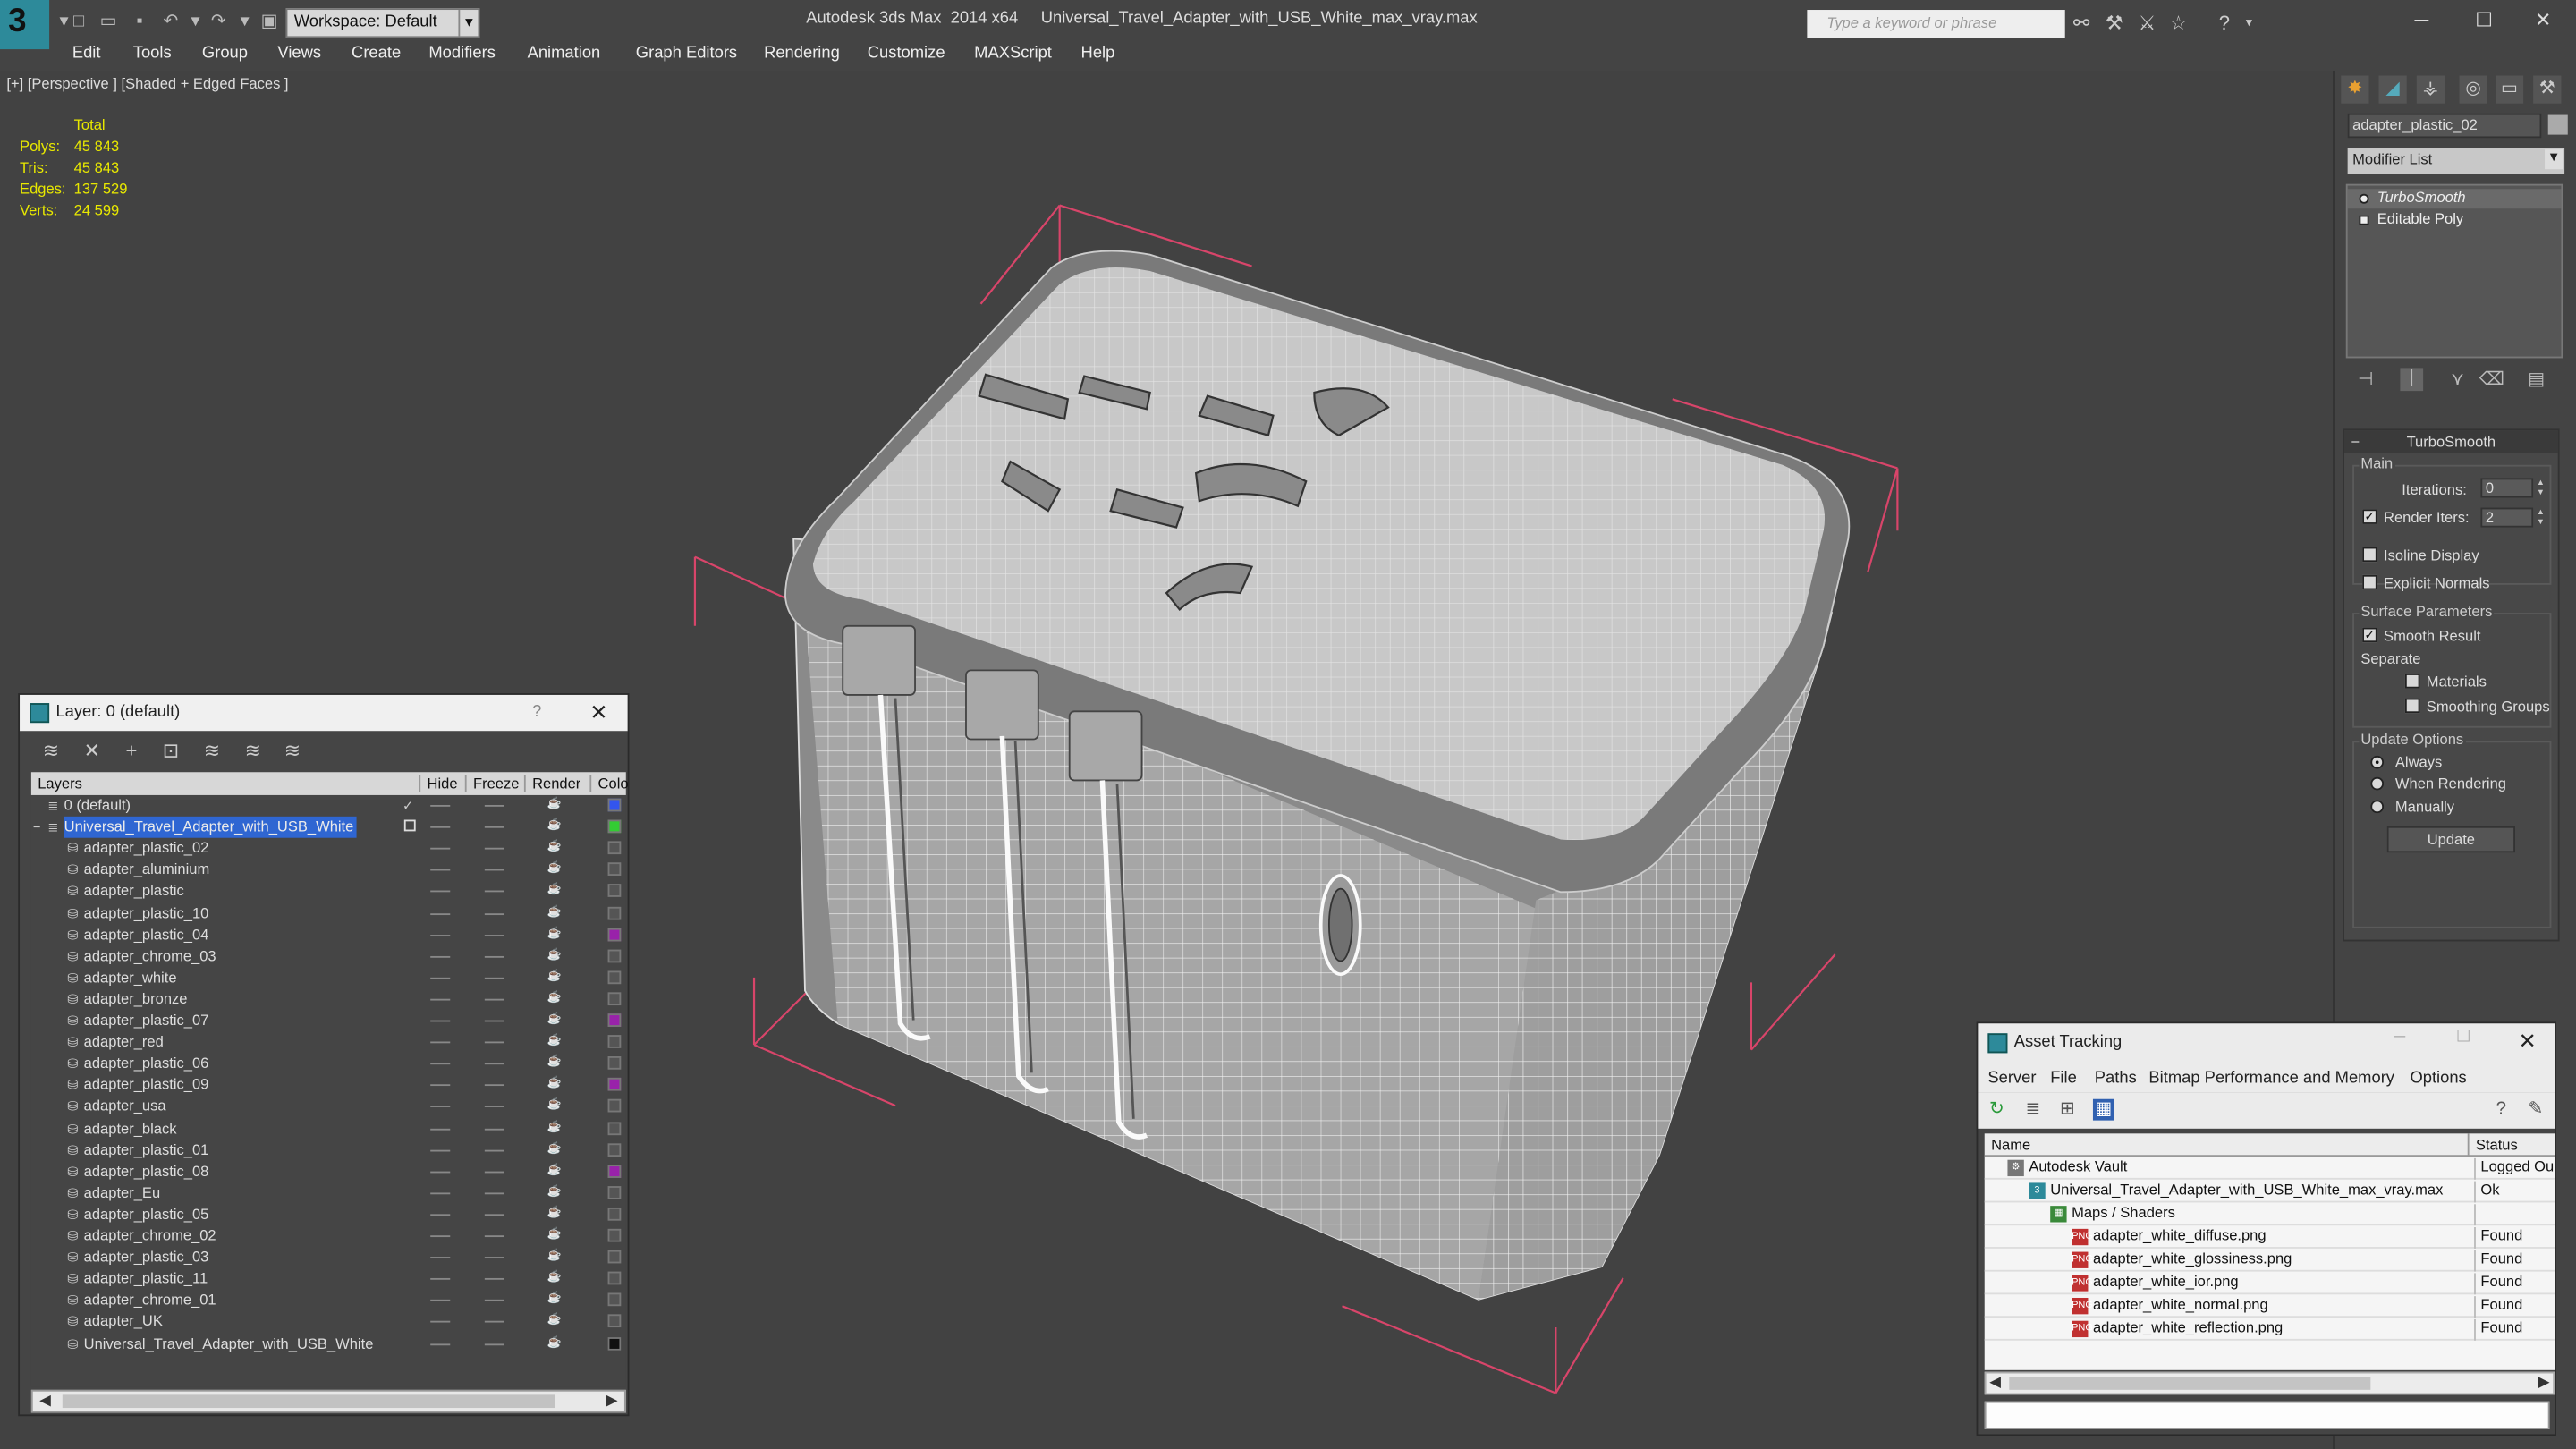  What do you see at coordinates (212, 751) in the screenshot?
I see `highlight-layer-icon: ≋` at bounding box center [212, 751].